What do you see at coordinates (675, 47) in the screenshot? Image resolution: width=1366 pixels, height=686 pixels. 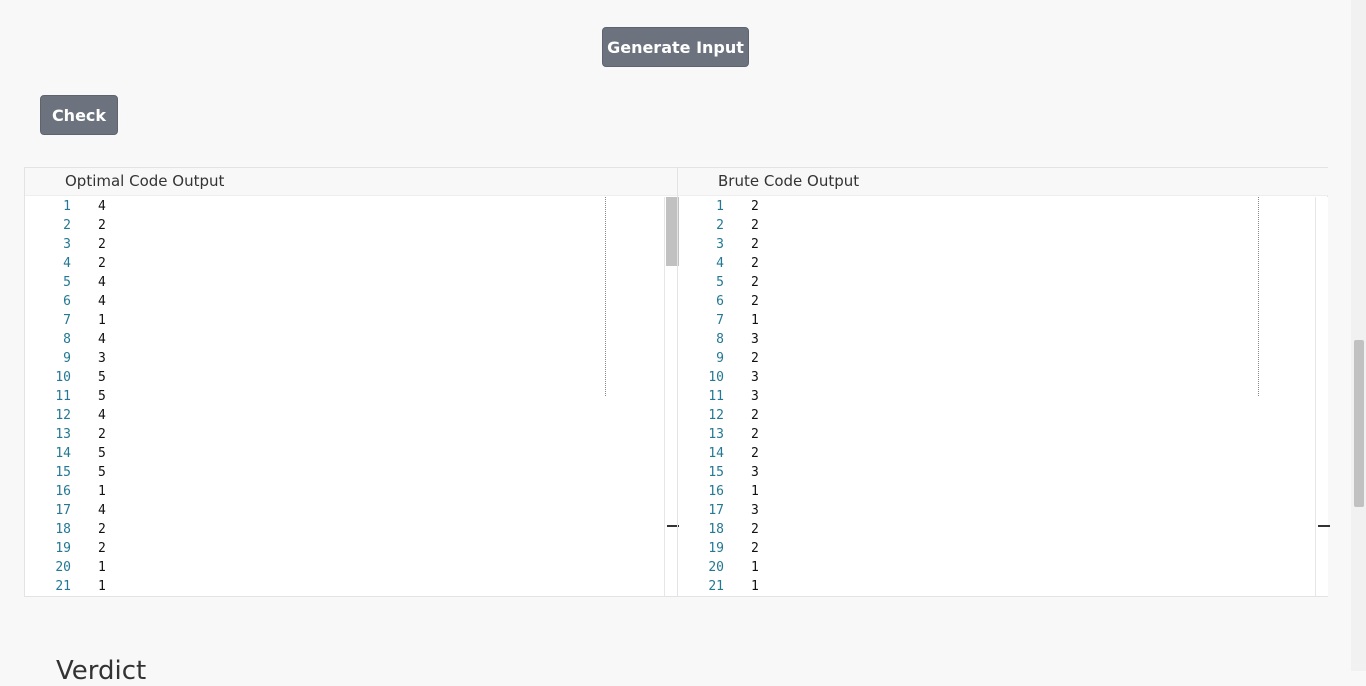 I see `generate-input-button: Generate Input` at bounding box center [675, 47].